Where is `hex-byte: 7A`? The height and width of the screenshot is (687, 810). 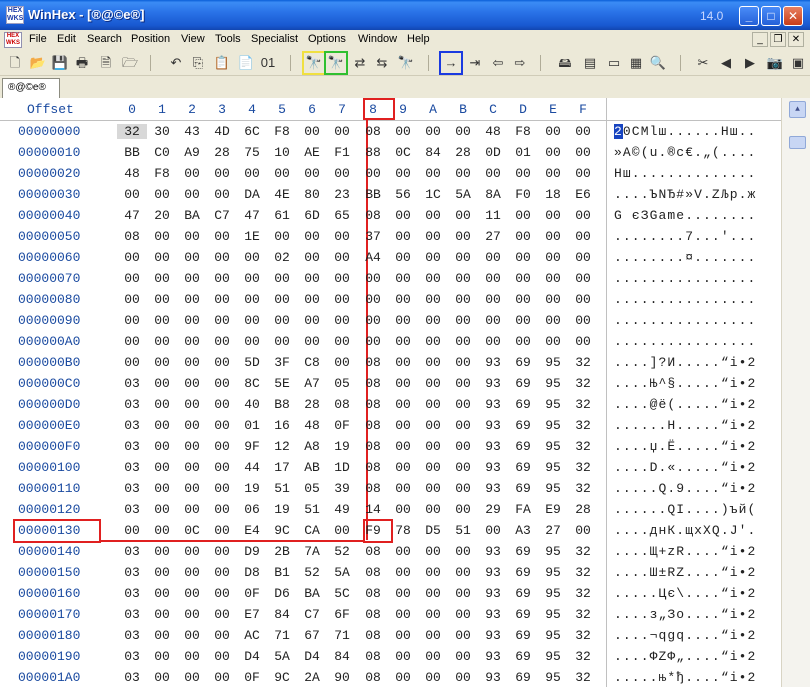 hex-byte: 7A is located at coordinates (312, 551).